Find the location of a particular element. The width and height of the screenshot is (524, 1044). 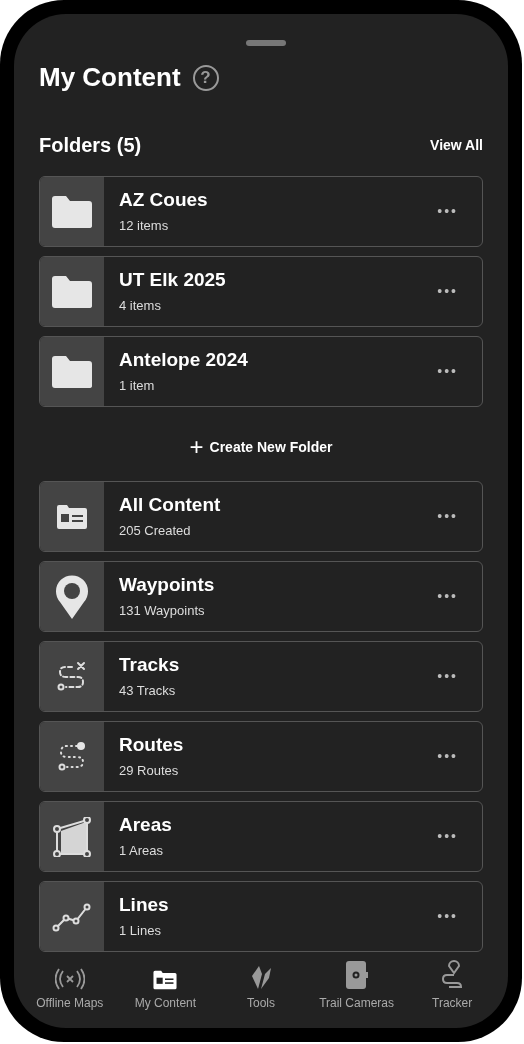

item-name: Antelope 2024 is located at coordinates (184, 359).